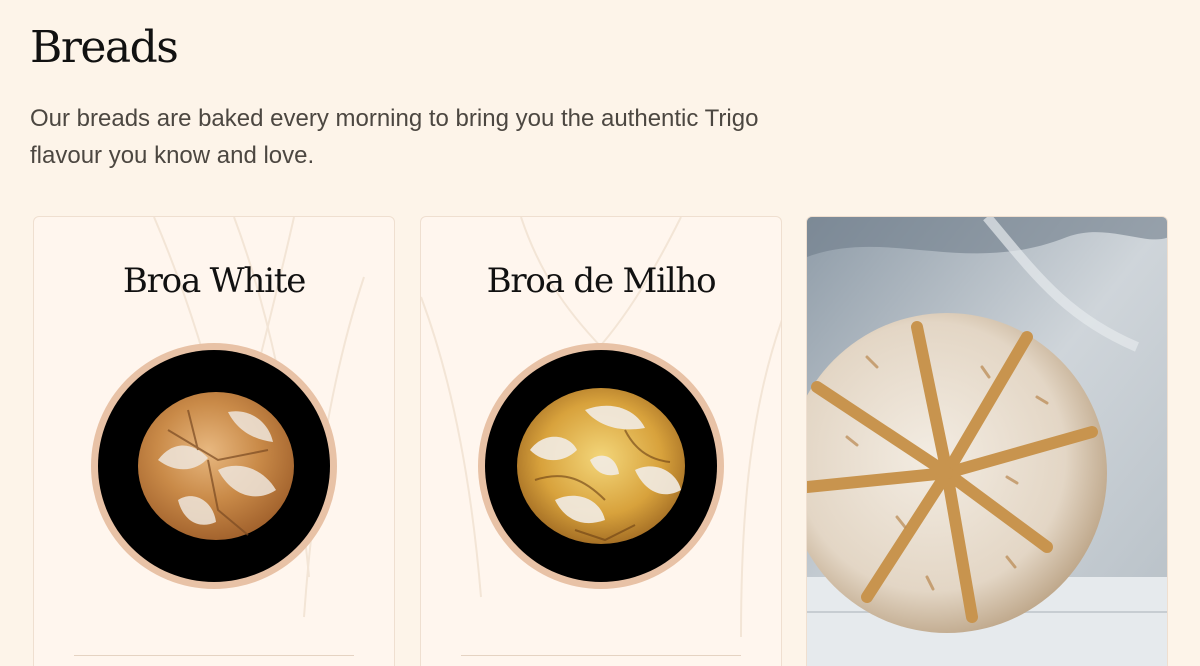 The image size is (1200, 666). Describe the element at coordinates (601, 281) in the screenshot. I see `card-title: Broa de Milho` at that location.